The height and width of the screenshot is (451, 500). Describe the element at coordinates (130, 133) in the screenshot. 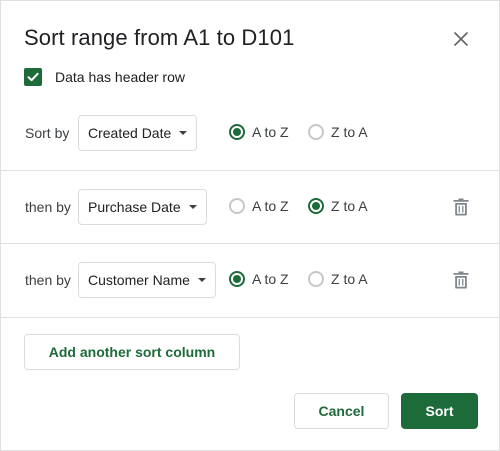

I see `select-value: Created Date` at that location.